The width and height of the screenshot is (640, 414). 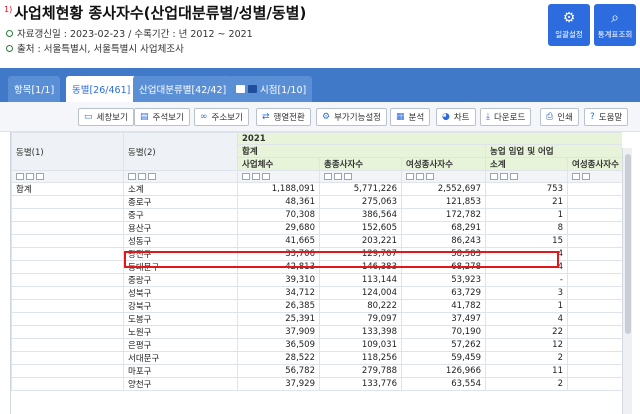 What do you see at coordinates (278, 358) in the screenshot?
I see `value-cell: 28,522` at bounding box center [278, 358].